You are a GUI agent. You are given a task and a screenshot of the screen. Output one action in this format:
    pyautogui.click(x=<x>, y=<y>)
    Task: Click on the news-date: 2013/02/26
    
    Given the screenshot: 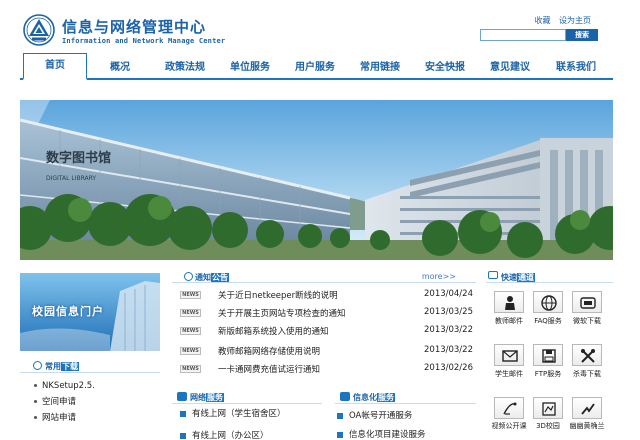 What is the action you would take?
    pyautogui.click(x=448, y=368)
    